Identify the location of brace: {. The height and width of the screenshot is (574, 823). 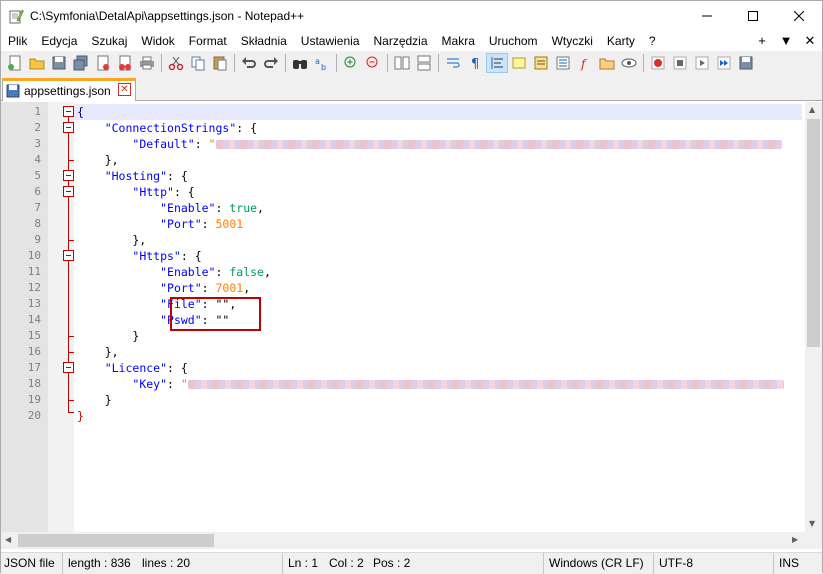
(80, 112).